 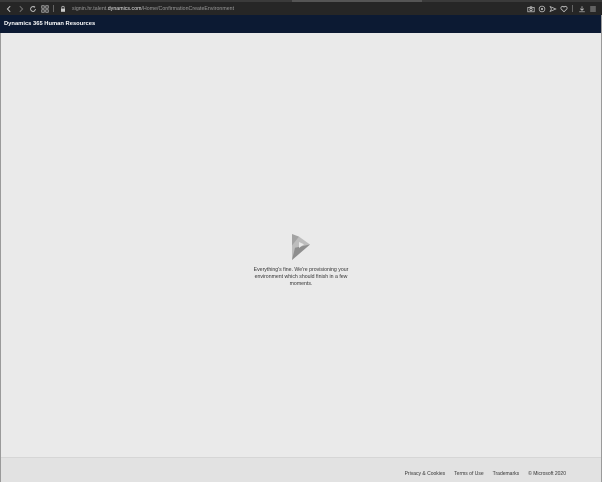 I want to click on url-prefix: signin.hr.talent., so click(x=90, y=8).